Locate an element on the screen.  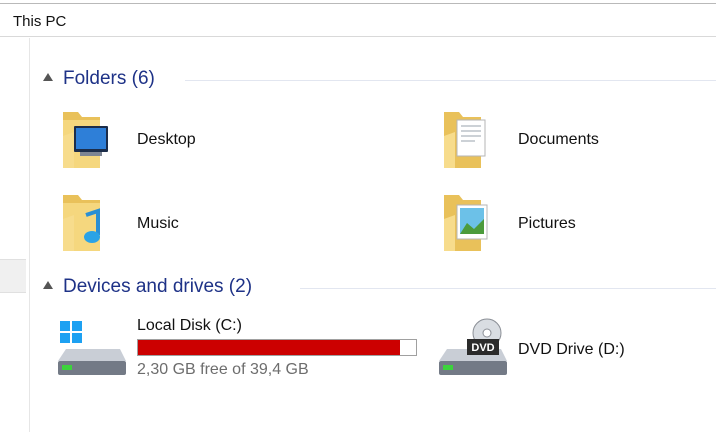
folder-label-desktop: Desktop is located at coordinates (166, 139).